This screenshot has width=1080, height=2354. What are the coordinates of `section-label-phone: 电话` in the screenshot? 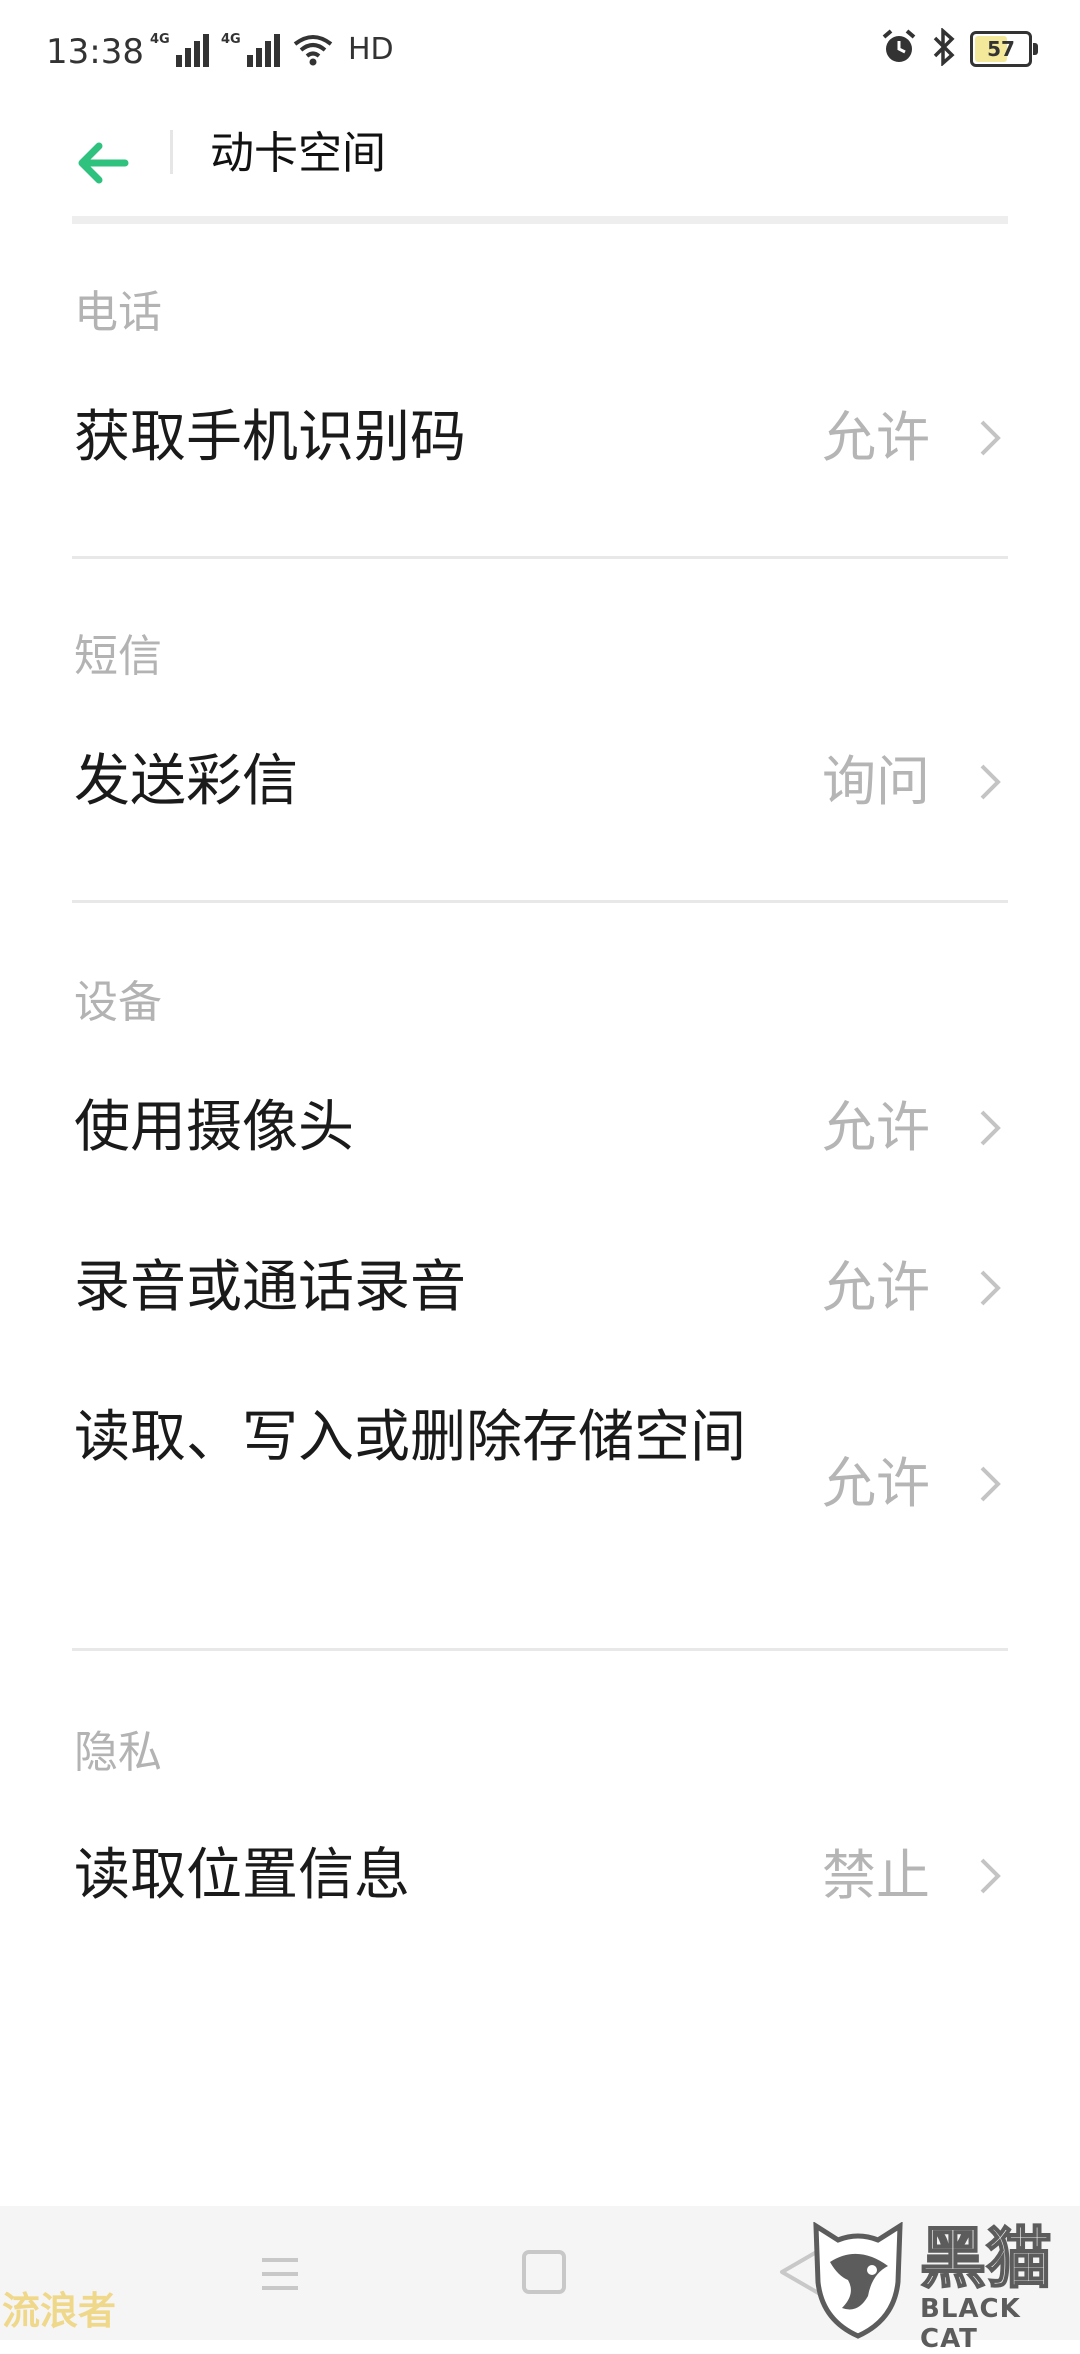 It's located at (118, 312).